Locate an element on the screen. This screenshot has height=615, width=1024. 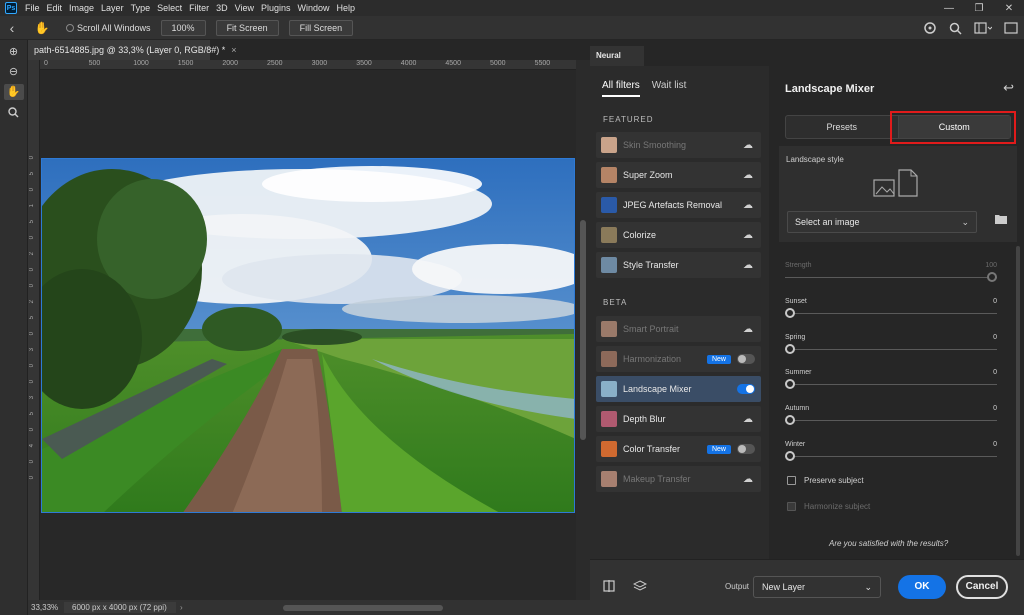
menu-image: Image is located at coordinates (81, 8).